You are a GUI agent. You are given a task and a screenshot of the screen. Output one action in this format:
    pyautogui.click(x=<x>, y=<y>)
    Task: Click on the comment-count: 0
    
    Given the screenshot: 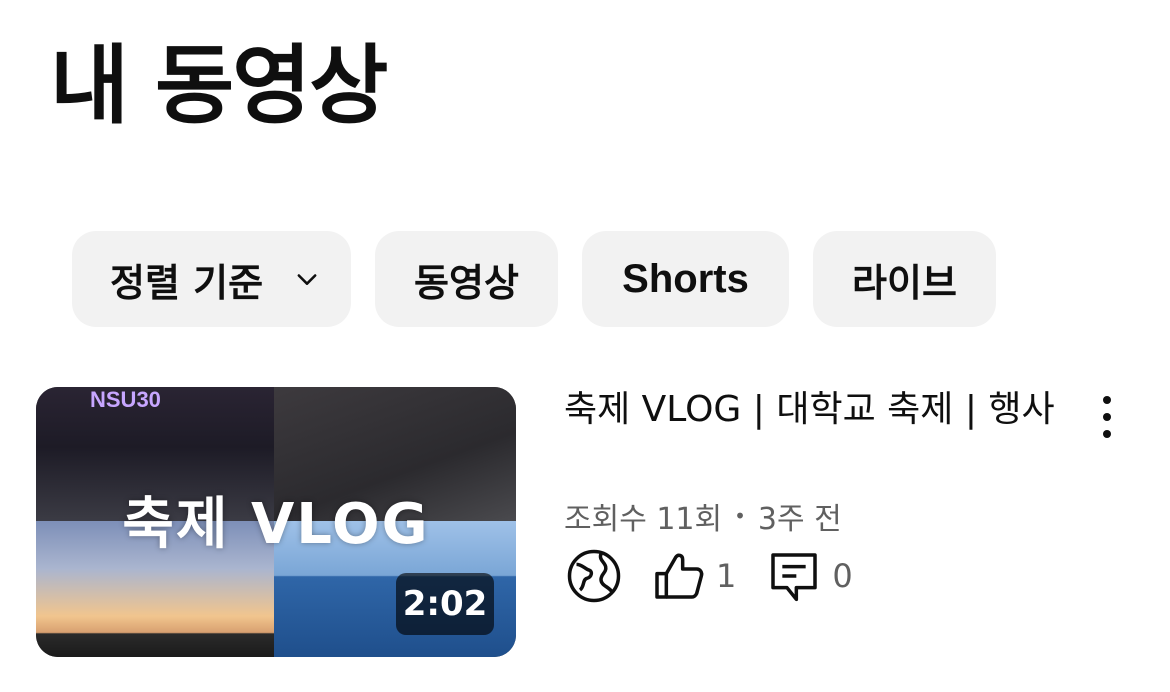 What is the action you would take?
    pyautogui.click(x=842, y=576)
    